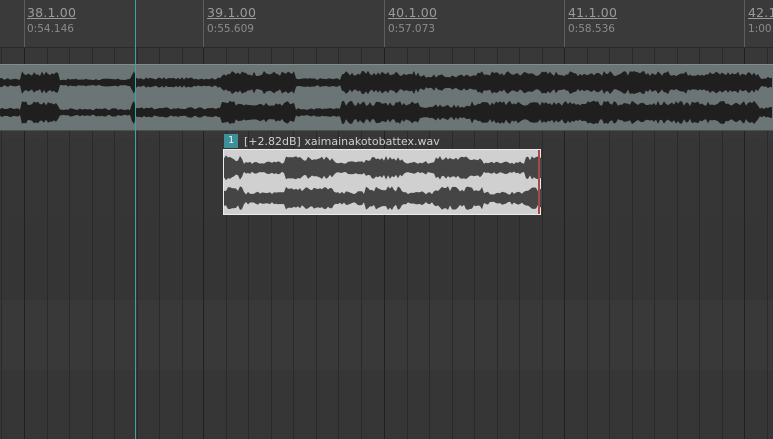  What do you see at coordinates (230, 29) in the screenshot?
I see `ruler-time-label: 0:55.609` at bounding box center [230, 29].